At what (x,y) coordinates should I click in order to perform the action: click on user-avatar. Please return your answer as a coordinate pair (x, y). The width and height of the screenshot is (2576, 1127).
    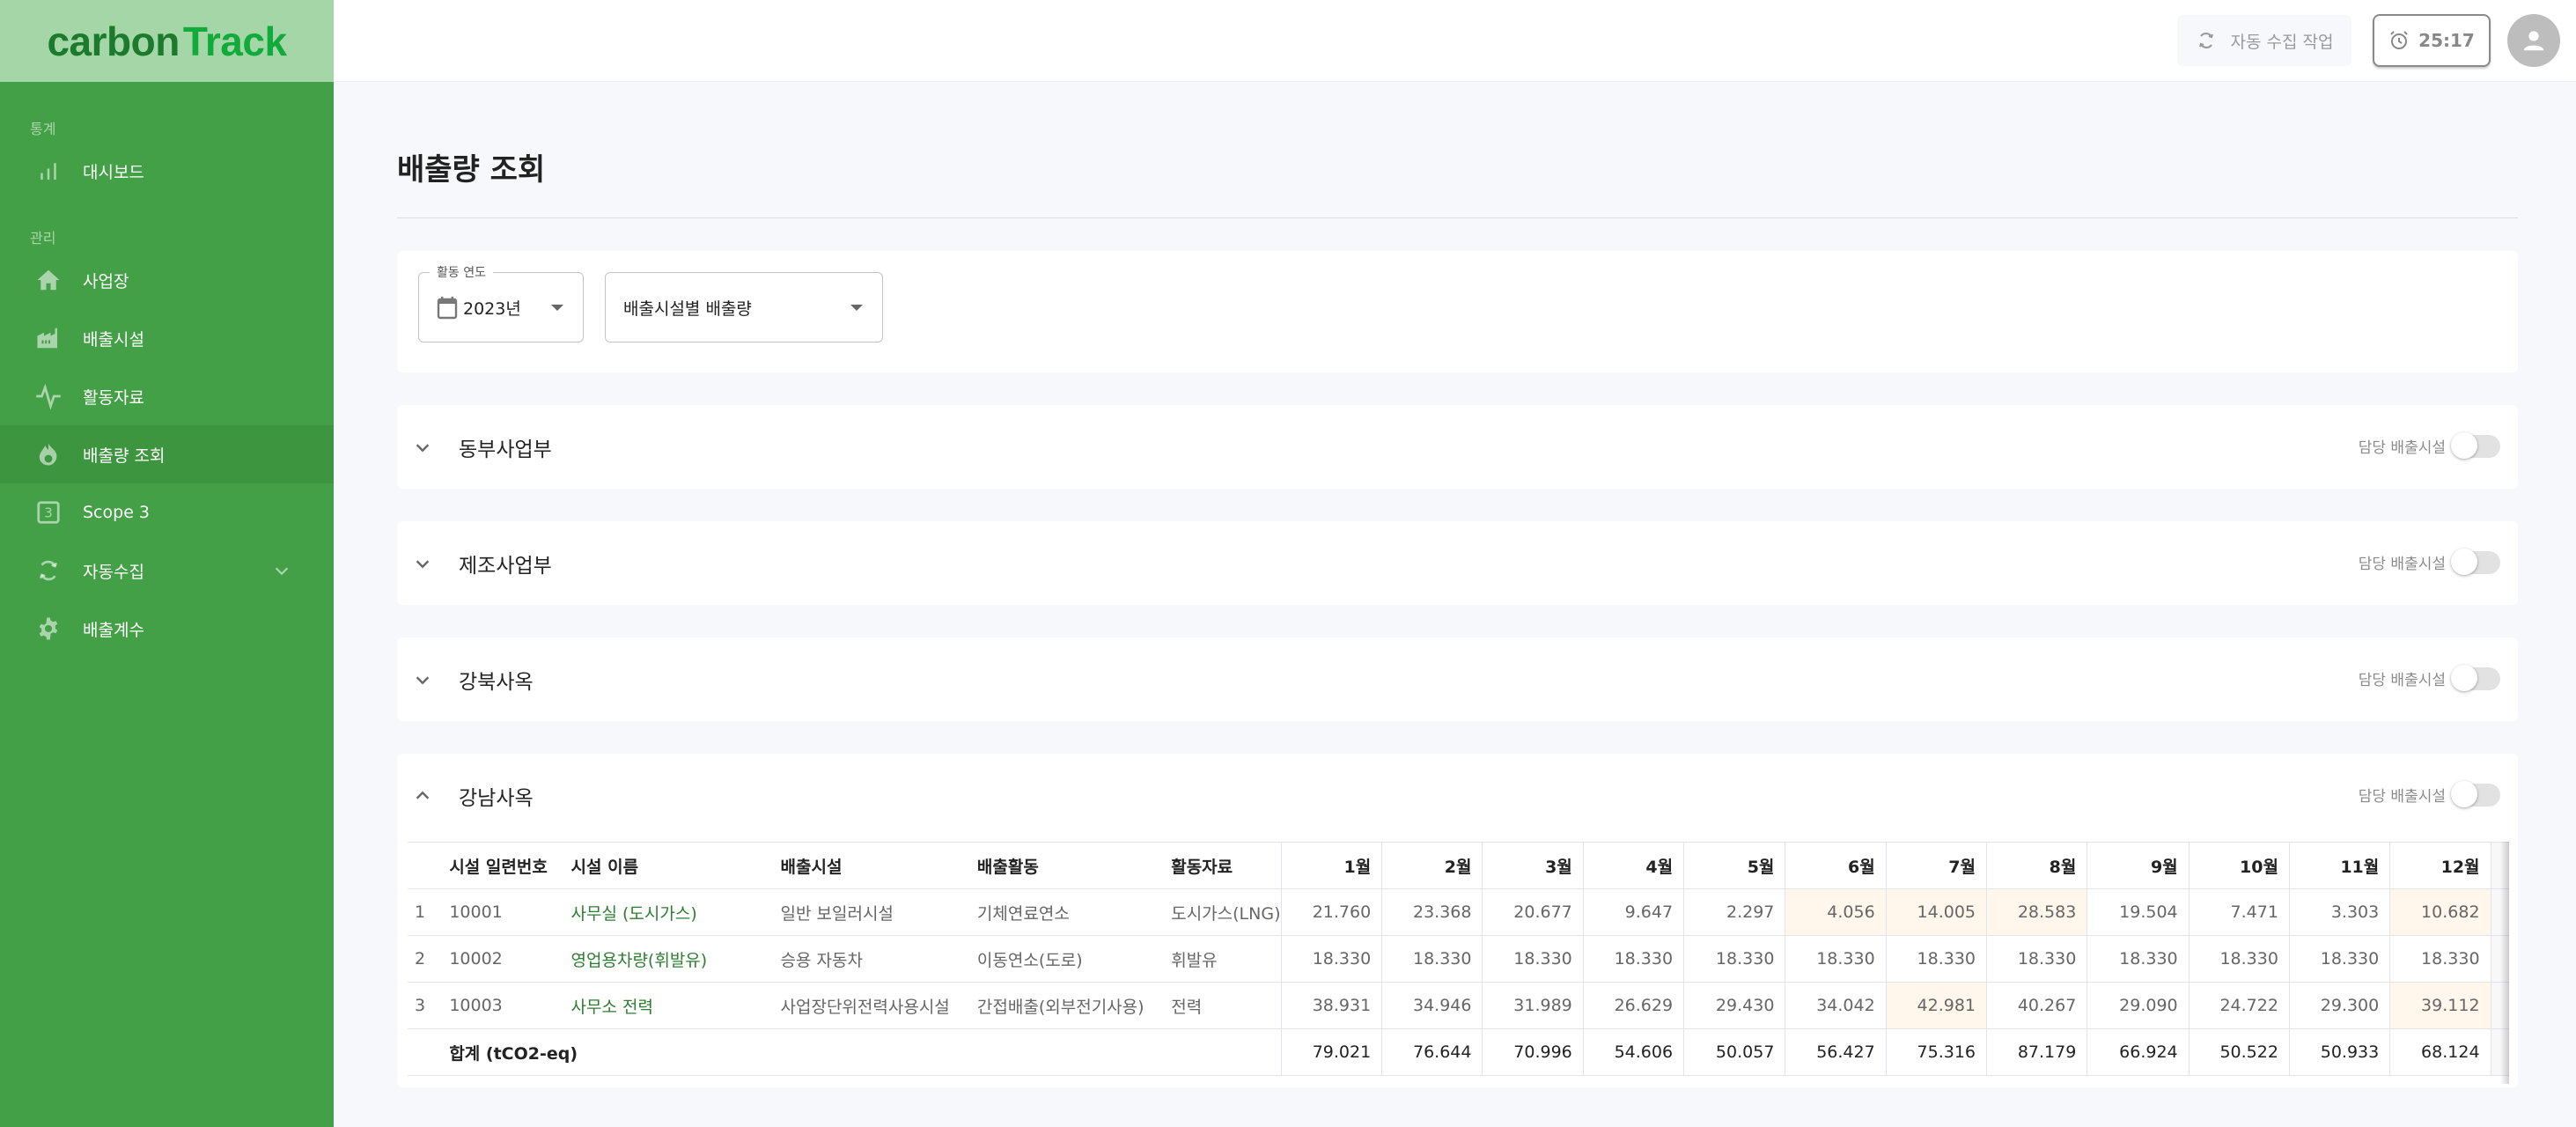
    Looking at the image, I should click on (2533, 40).